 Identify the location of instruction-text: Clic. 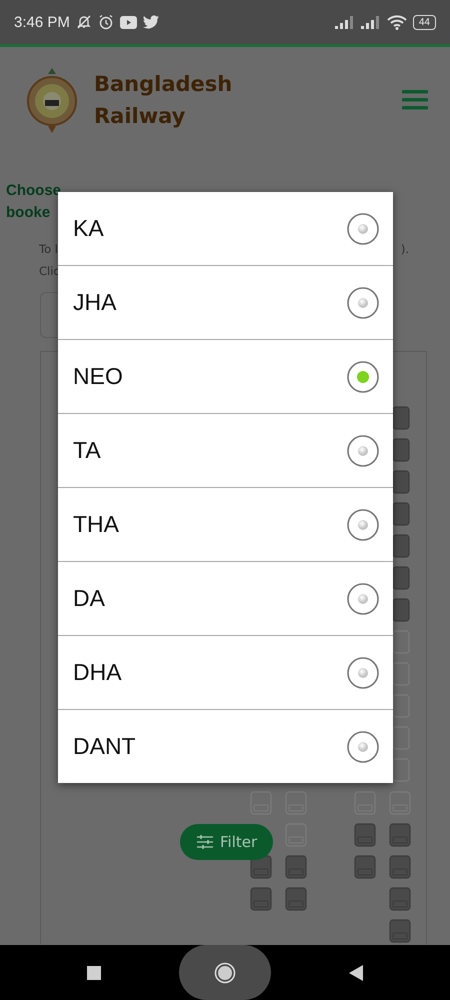
(49, 271).